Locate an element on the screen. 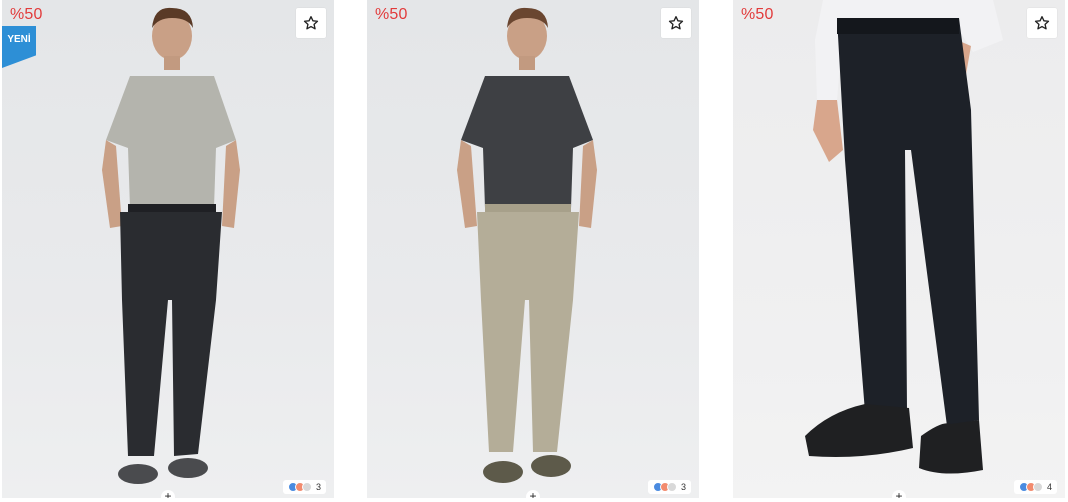 This screenshot has height=502, width=1068. color-options-badge: 4 is located at coordinates (1035, 487).